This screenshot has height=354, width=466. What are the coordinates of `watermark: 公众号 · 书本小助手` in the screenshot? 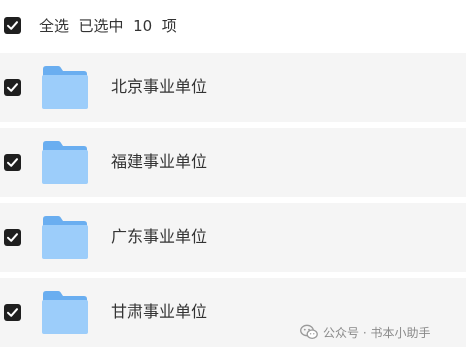 It's located at (365, 332).